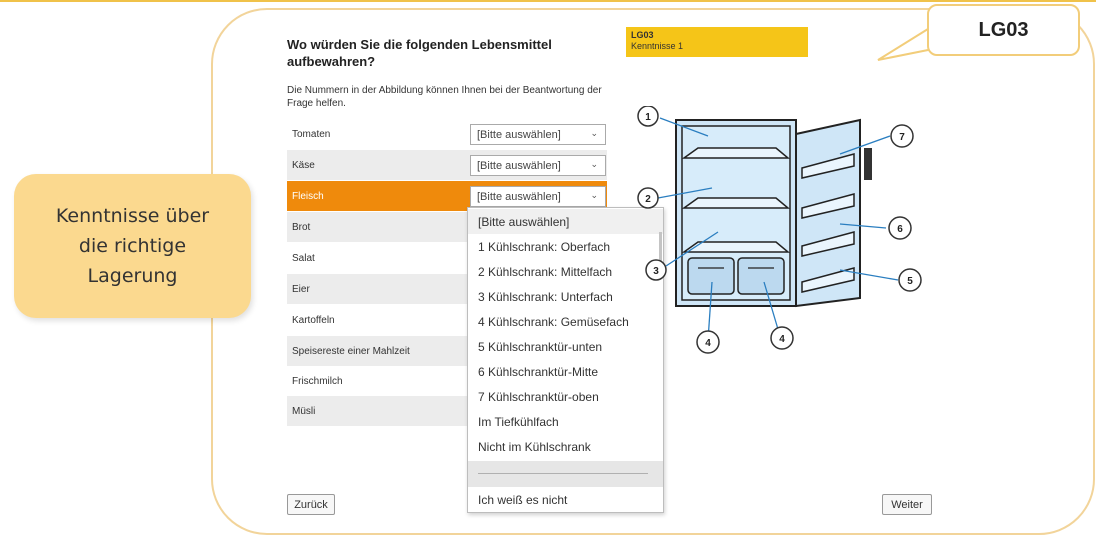 The height and width of the screenshot is (540, 1096). Describe the element at coordinates (736, 153) in the screenshot. I see `shelf-top` at that location.